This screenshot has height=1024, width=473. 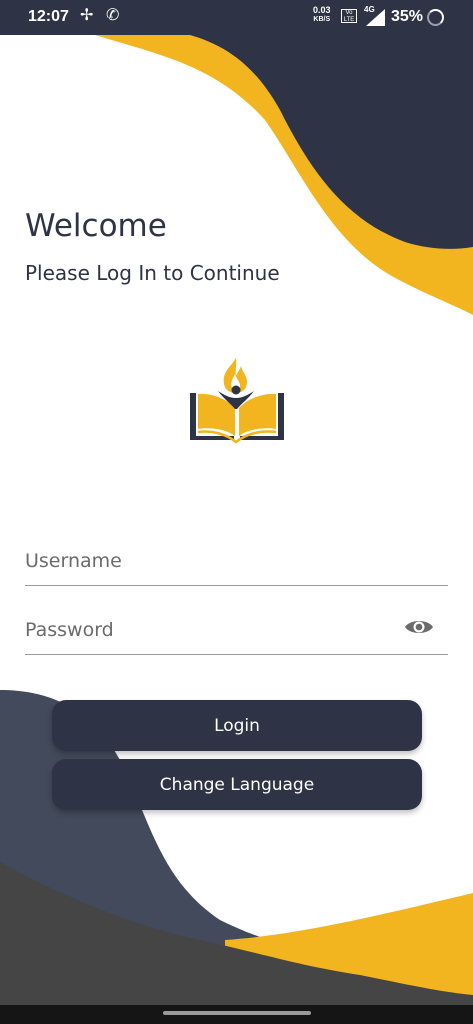 What do you see at coordinates (152, 273) in the screenshot?
I see `login-subtitle: Please Log In to Continue` at bounding box center [152, 273].